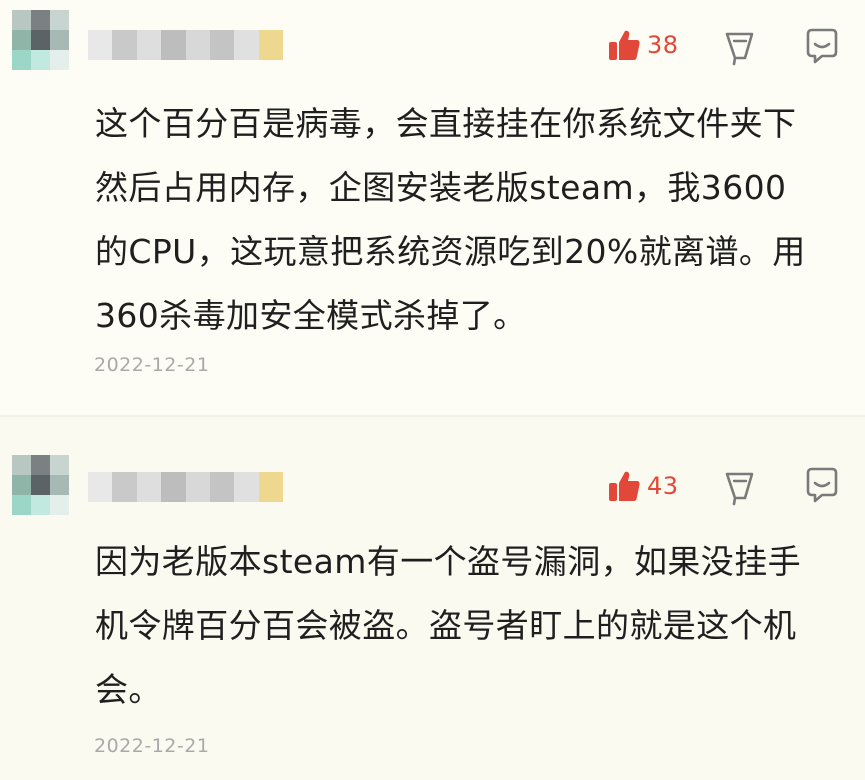  Describe the element at coordinates (643, 45) in the screenshot. I see `like-button: 38` at that location.